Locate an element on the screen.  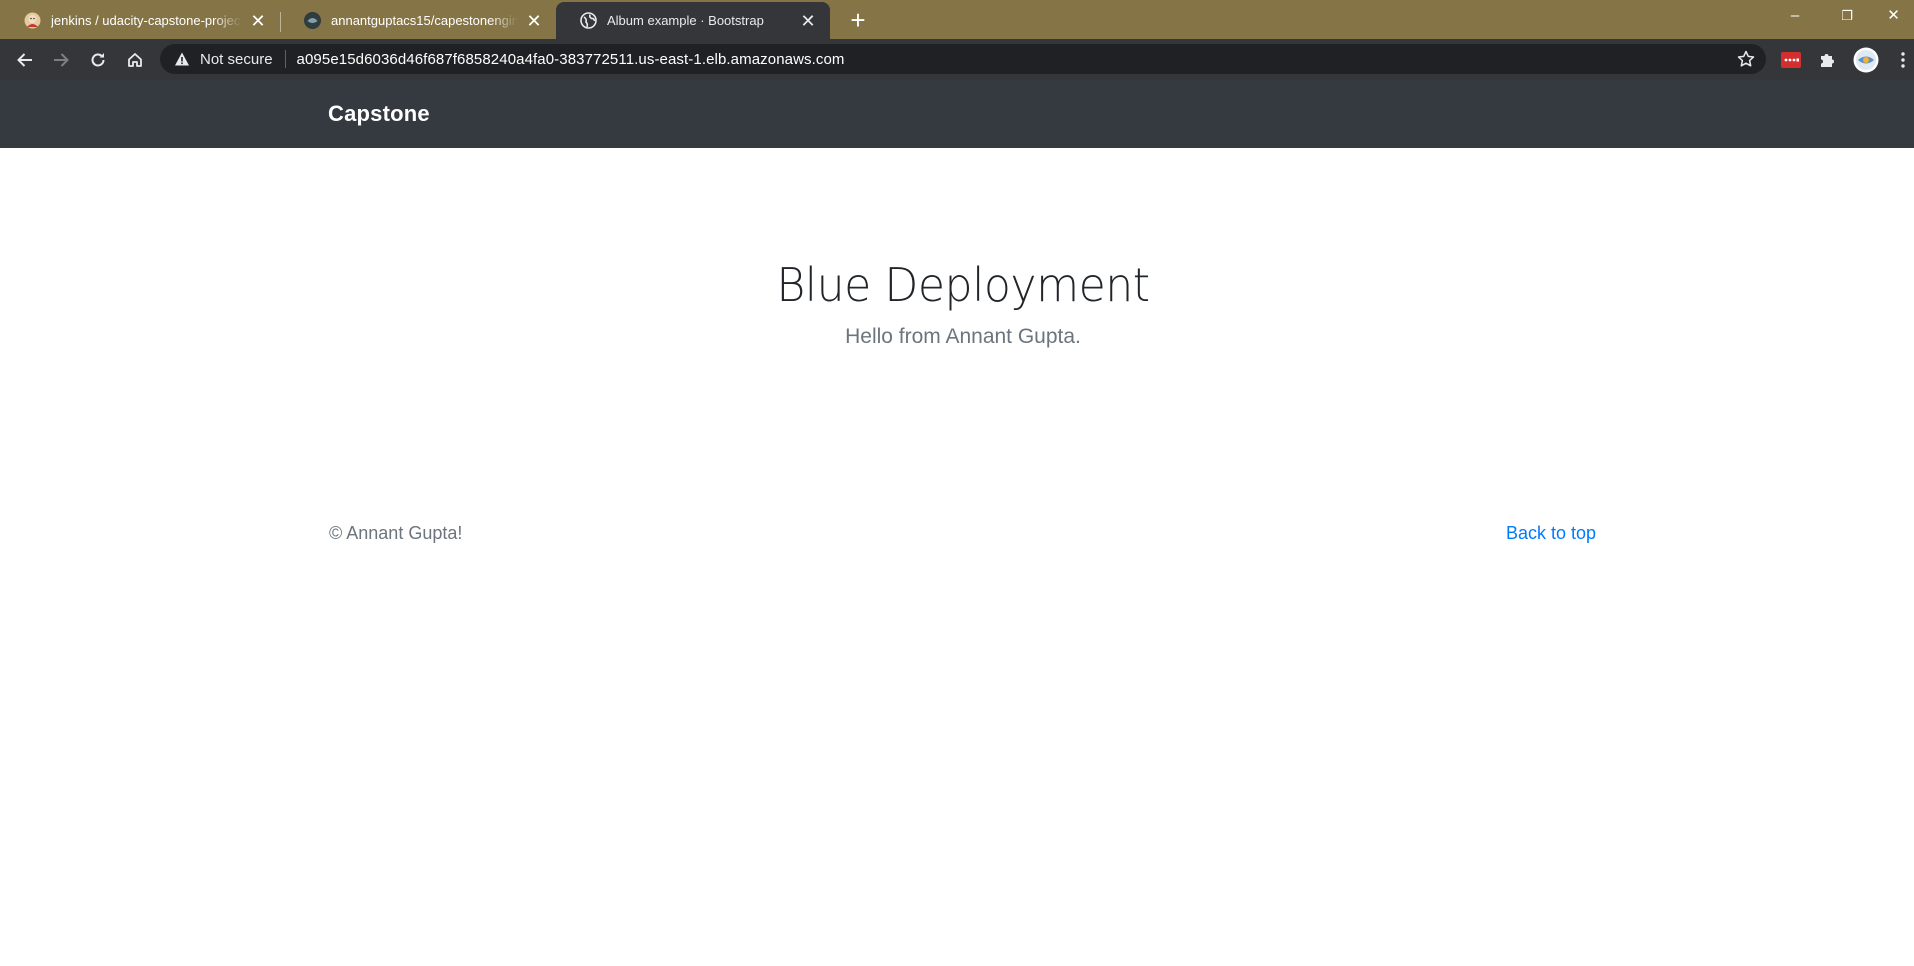
home-icon is located at coordinates (135, 60).